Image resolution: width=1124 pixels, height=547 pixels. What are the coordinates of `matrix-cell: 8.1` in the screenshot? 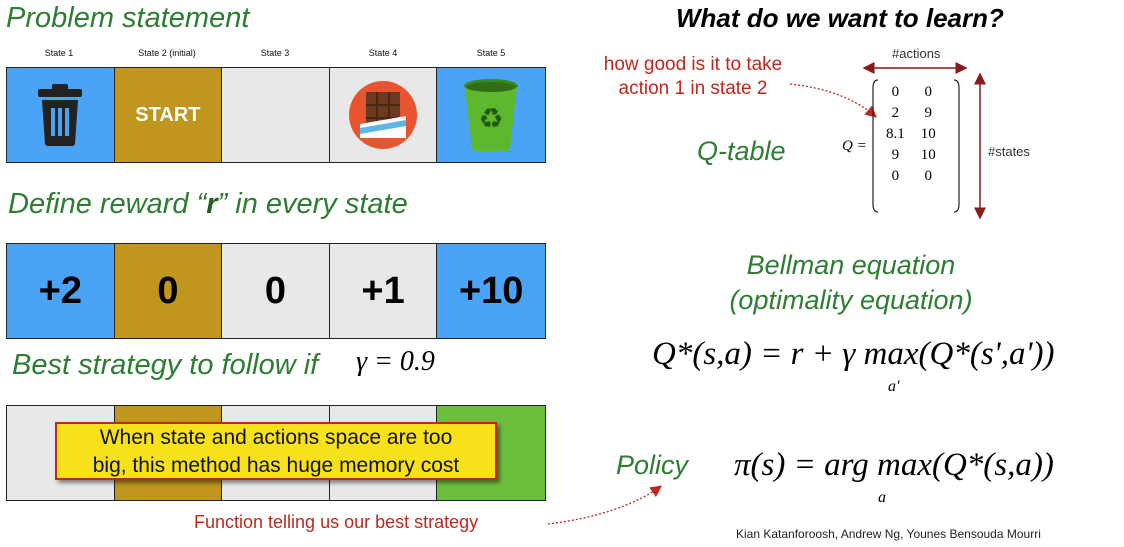 It's located at (895, 134).